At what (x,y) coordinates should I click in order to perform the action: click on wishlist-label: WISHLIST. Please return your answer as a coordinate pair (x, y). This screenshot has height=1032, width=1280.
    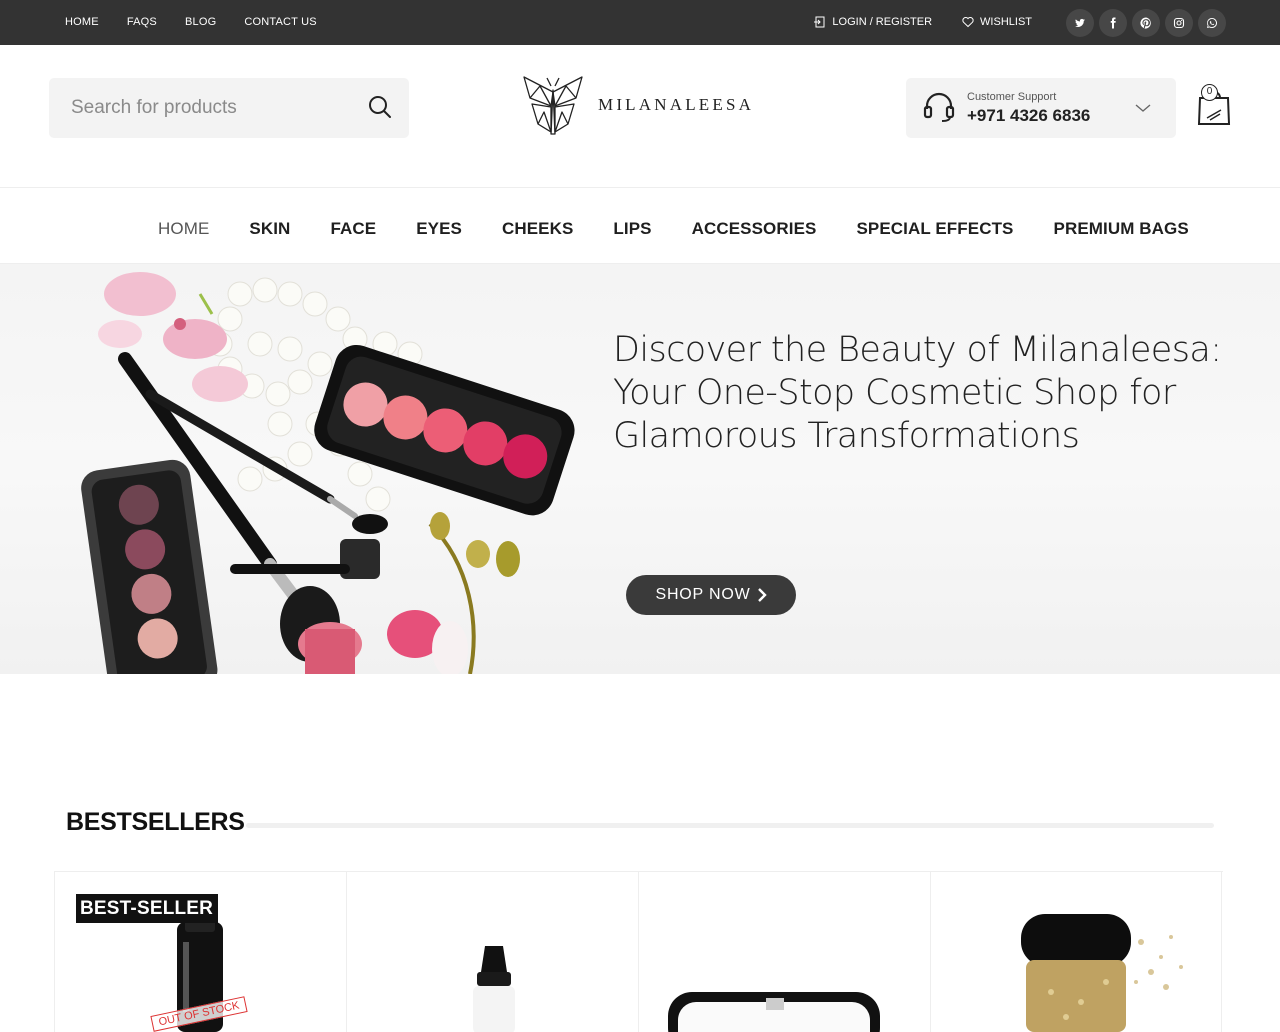
    Looking at the image, I should click on (1006, 22).